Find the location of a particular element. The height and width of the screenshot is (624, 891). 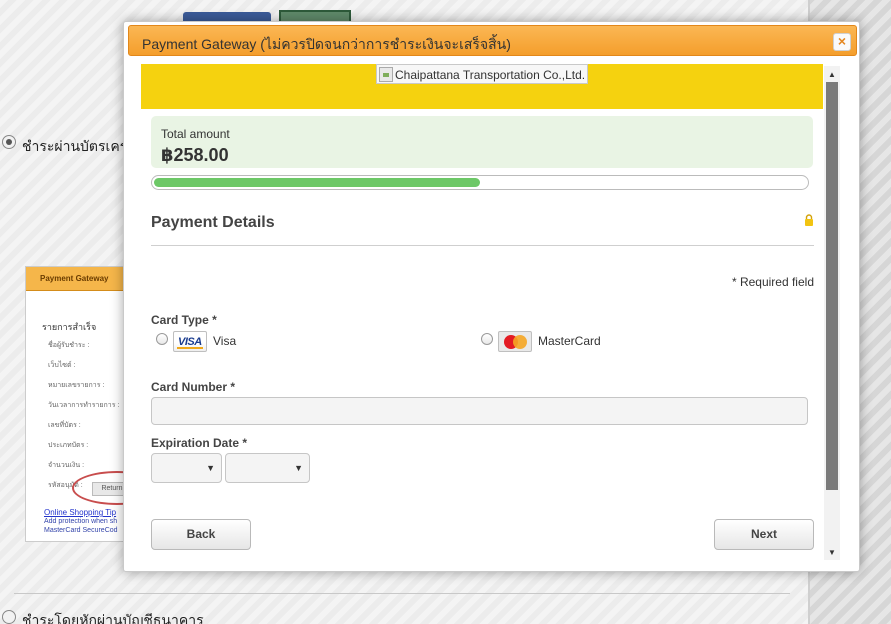

thumbnail-shopping-tip-link: Online Shopping Tip is located at coordinates (80, 512).